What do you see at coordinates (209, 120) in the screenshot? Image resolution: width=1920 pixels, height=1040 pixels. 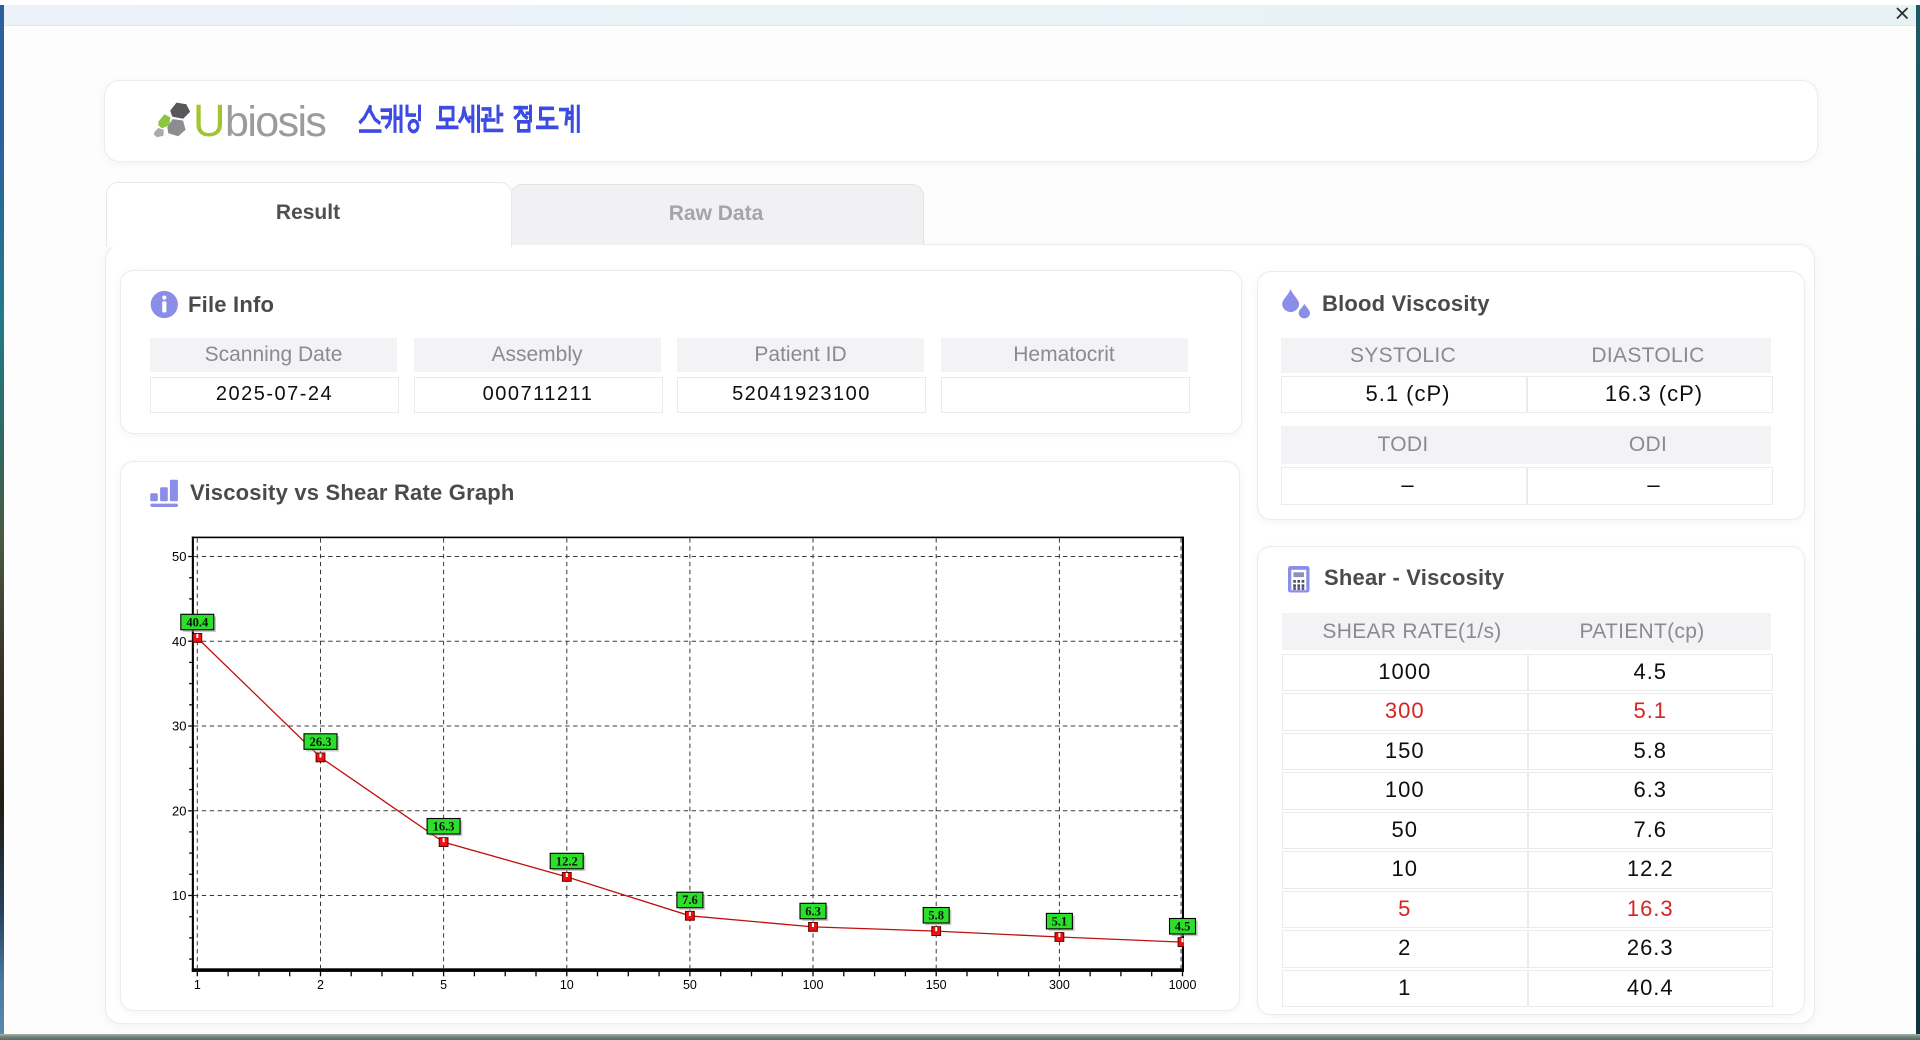 I see `svg-text: U` at bounding box center [209, 120].